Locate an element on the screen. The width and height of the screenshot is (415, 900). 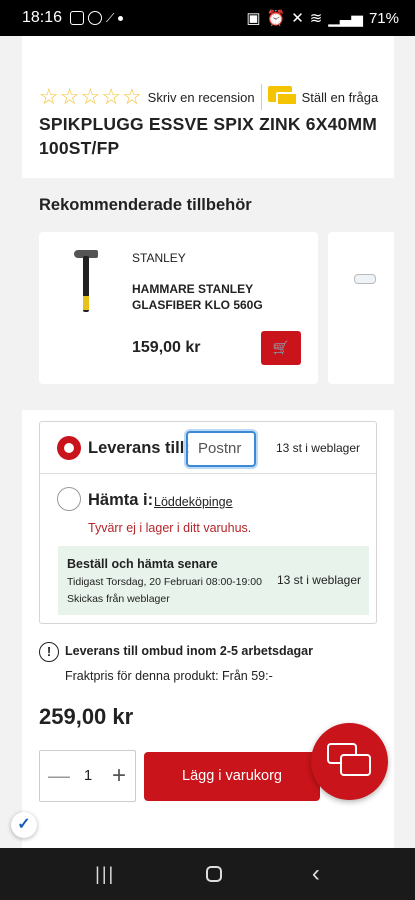
hammer-product-image is located at coordinates (89, 281).